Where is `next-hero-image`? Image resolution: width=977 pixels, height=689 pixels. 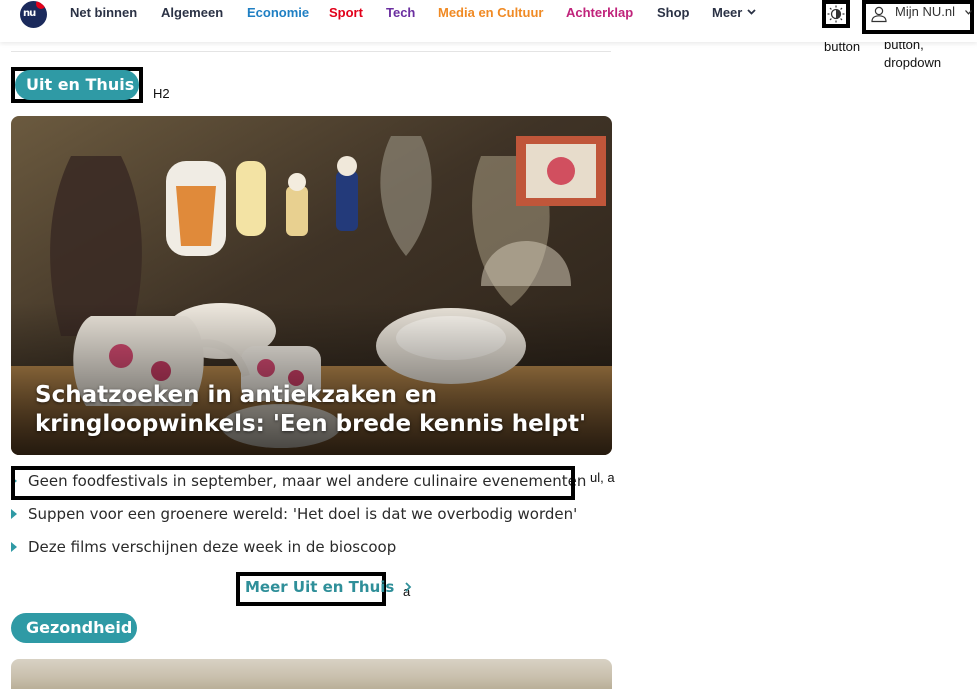 next-hero-image is located at coordinates (311, 674).